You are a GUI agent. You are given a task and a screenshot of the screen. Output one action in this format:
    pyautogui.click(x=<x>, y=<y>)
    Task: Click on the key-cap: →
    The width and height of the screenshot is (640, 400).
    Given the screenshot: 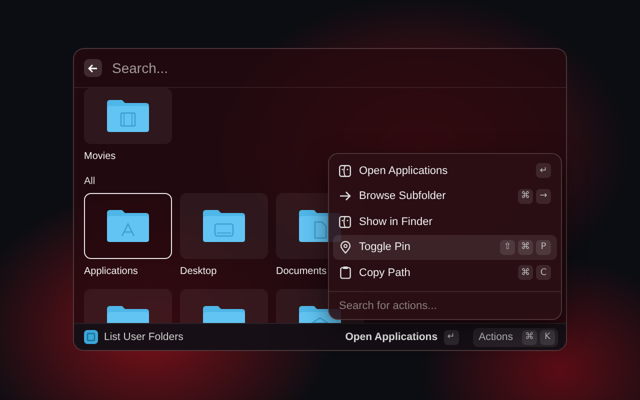 What is the action you would take?
    pyautogui.click(x=543, y=196)
    